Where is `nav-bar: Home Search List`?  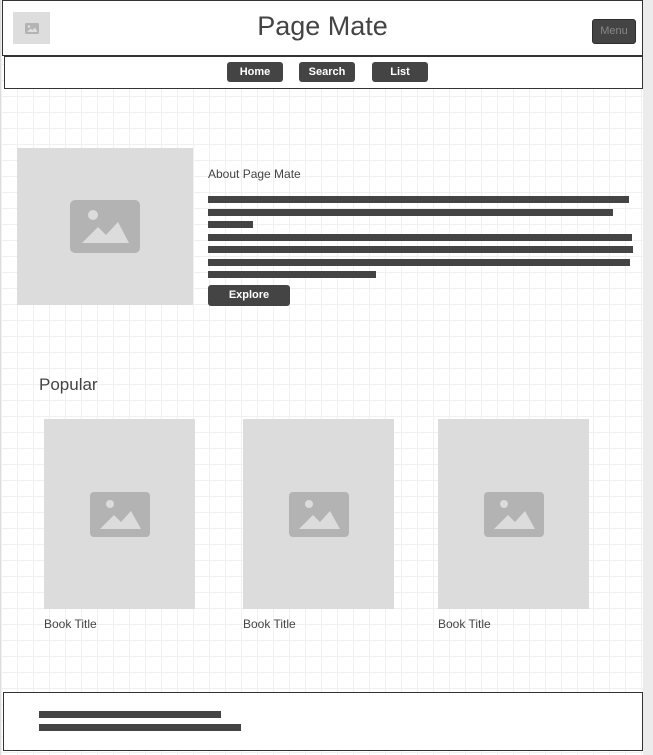 nav-bar: Home Search List is located at coordinates (323, 72).